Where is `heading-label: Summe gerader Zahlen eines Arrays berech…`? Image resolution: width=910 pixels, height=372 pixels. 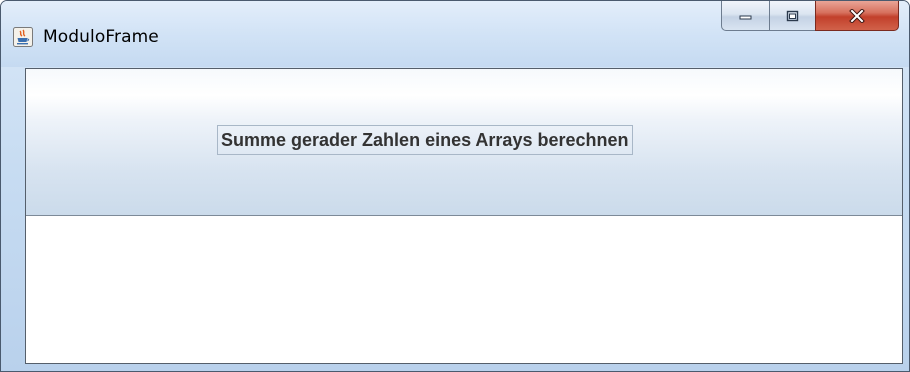 heading-label: Summe gerader Zahlen eines Arrays berech… is located at coordinates (425, 140).